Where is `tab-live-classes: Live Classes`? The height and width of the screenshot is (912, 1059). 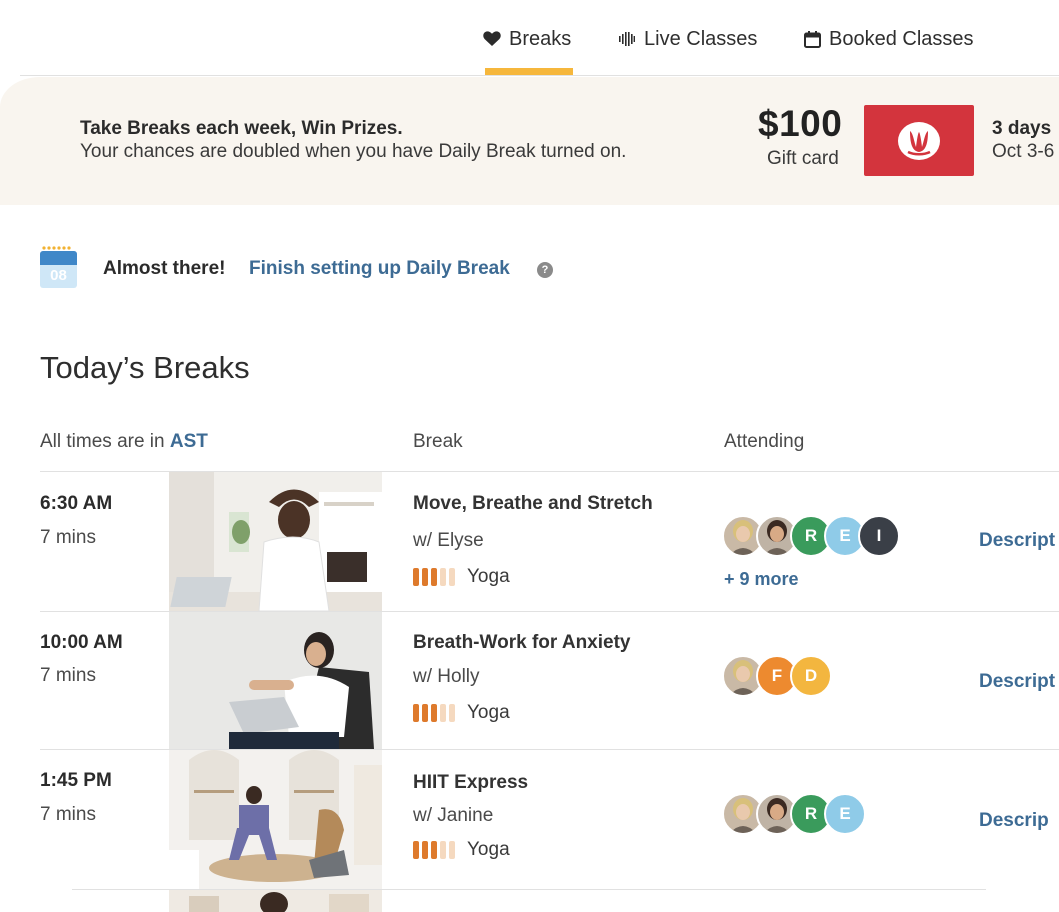
tab-live-classes: Live Classes is located at coordinates (687, 52).